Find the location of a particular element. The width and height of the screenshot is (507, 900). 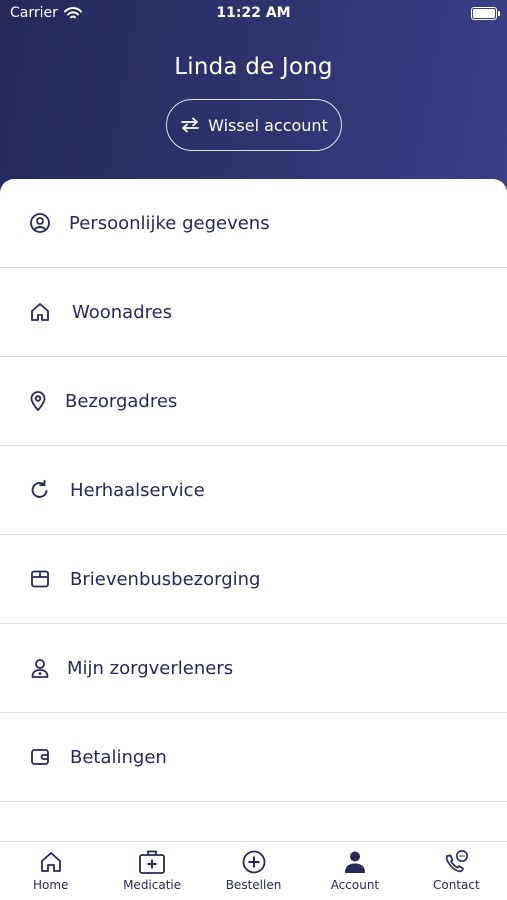

menu-item-brievenbusbezorging: Brievenbusbezorging is located at coordinates (253, 579).